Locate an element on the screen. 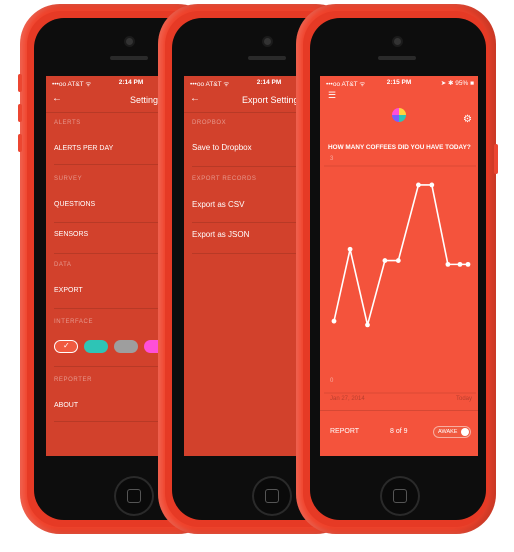 Image resolution: width=514 pixels, height=552 pixels. section-reporter: REPORTER is located at coordinates (73, 380).